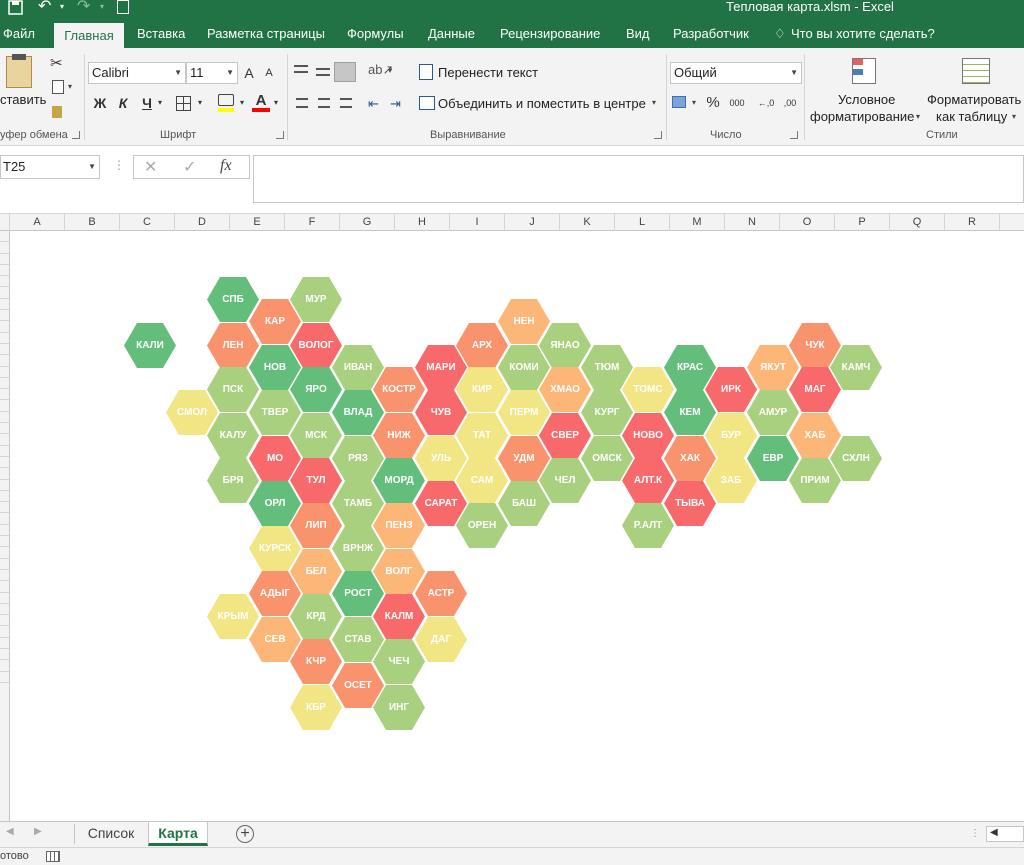  Describe the element at coordinates (794, 135) in the screenshot. I see `number-launcher-icon` at that location.